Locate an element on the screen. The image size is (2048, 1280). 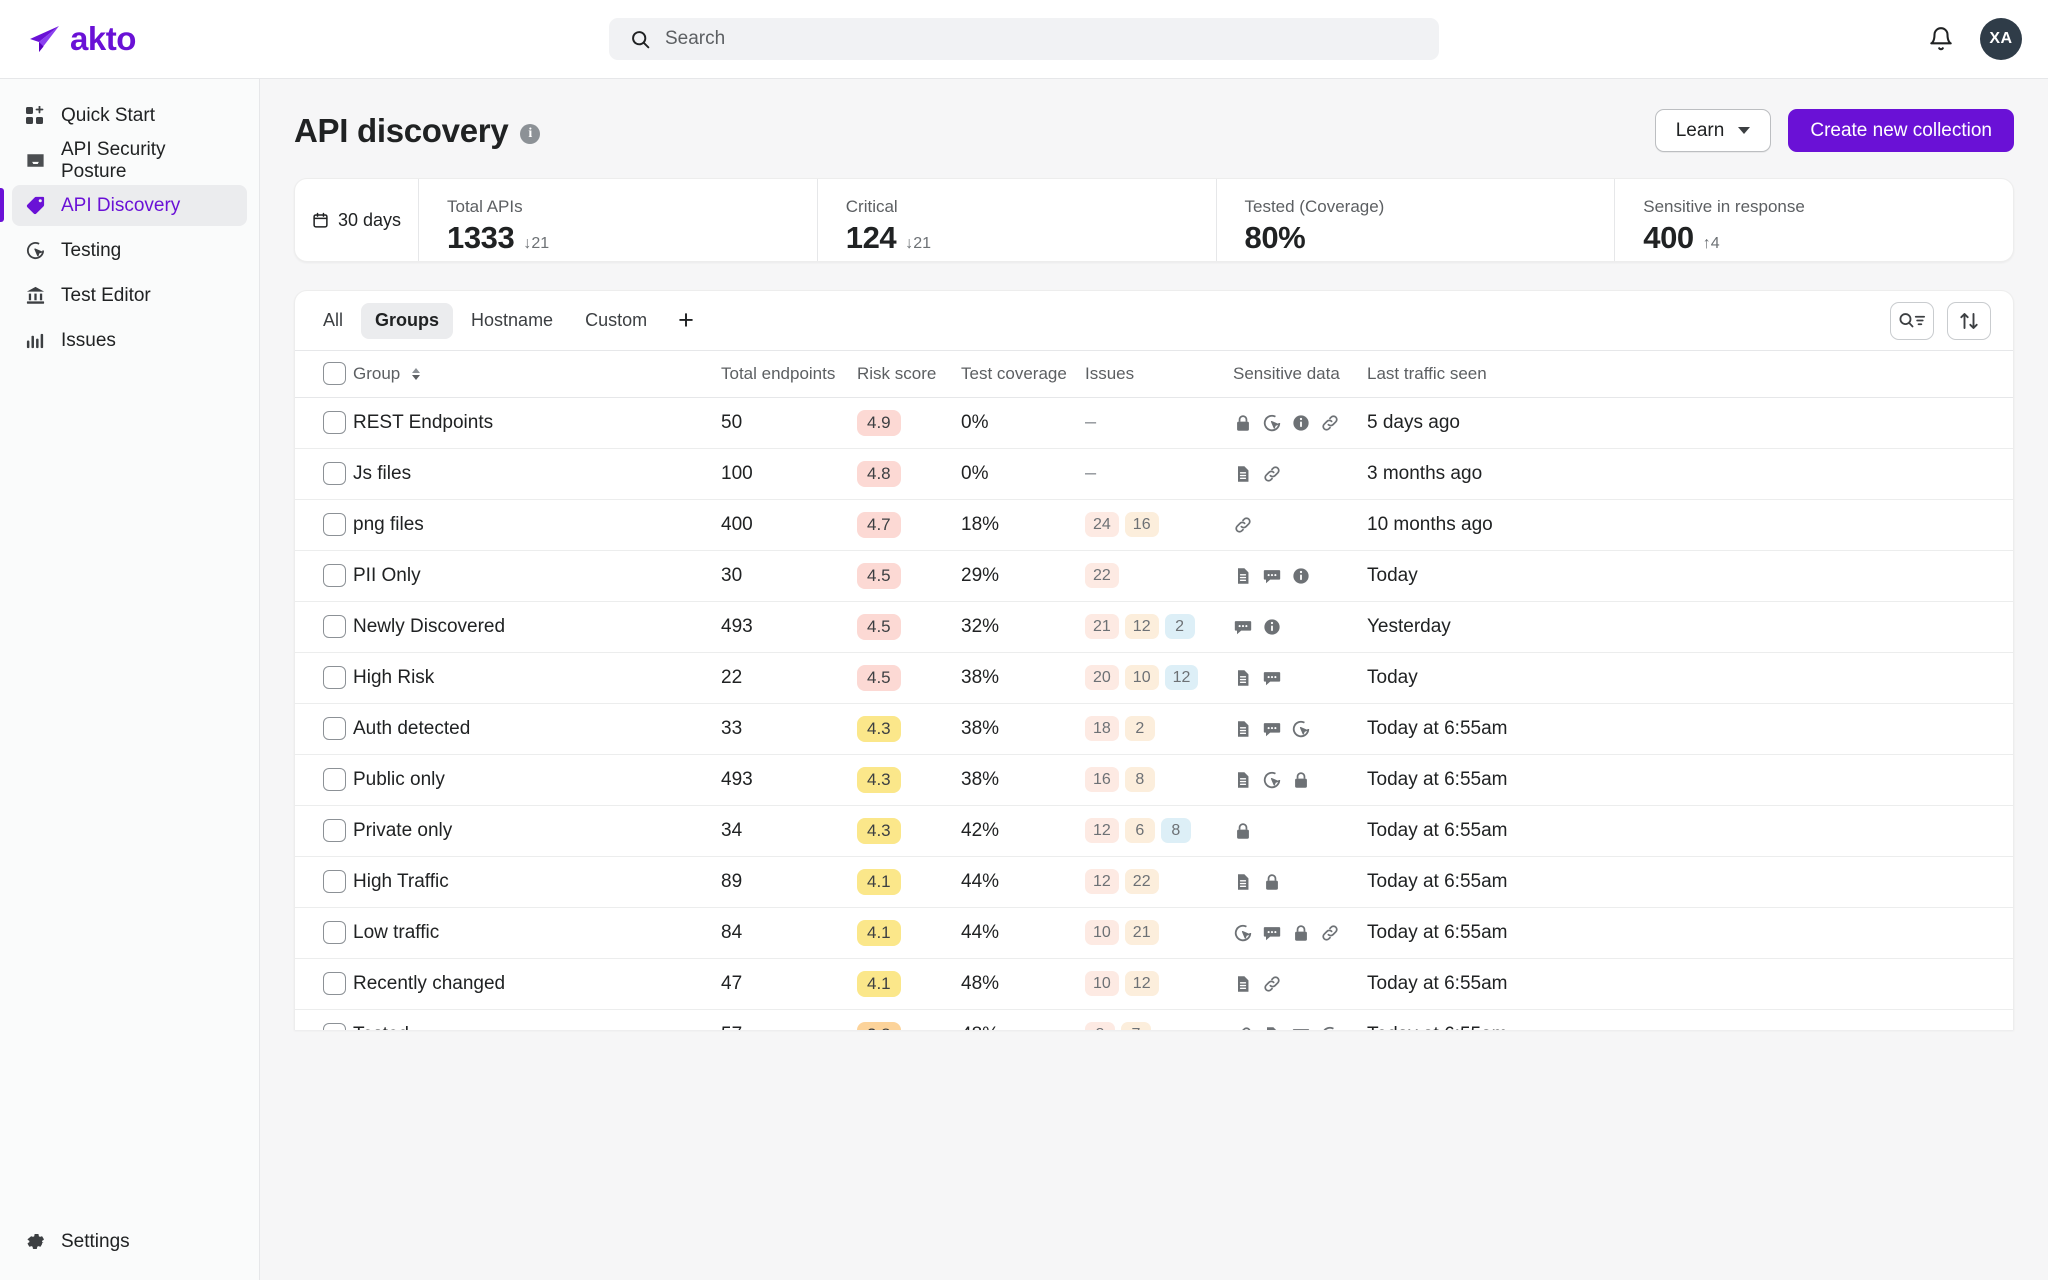
sidebar-item-testing: Testing is located at coordinates (129, 250).